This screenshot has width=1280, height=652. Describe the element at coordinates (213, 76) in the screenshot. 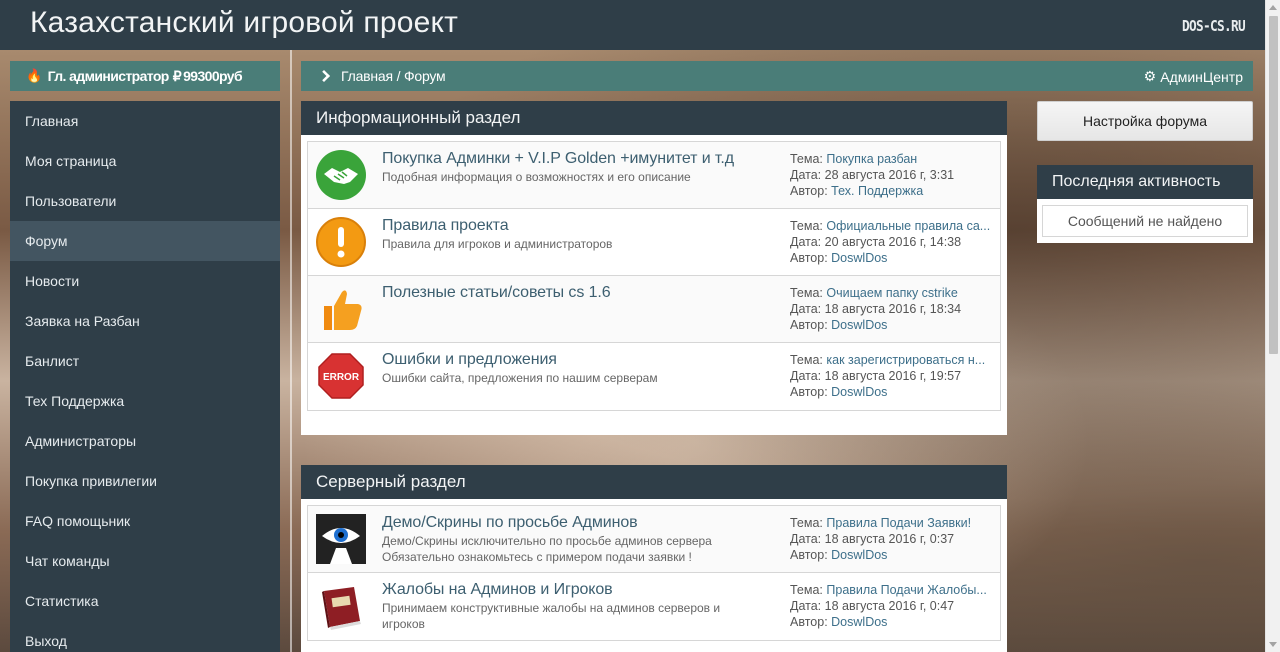

I see `user-balance: 99300руб` at that location.